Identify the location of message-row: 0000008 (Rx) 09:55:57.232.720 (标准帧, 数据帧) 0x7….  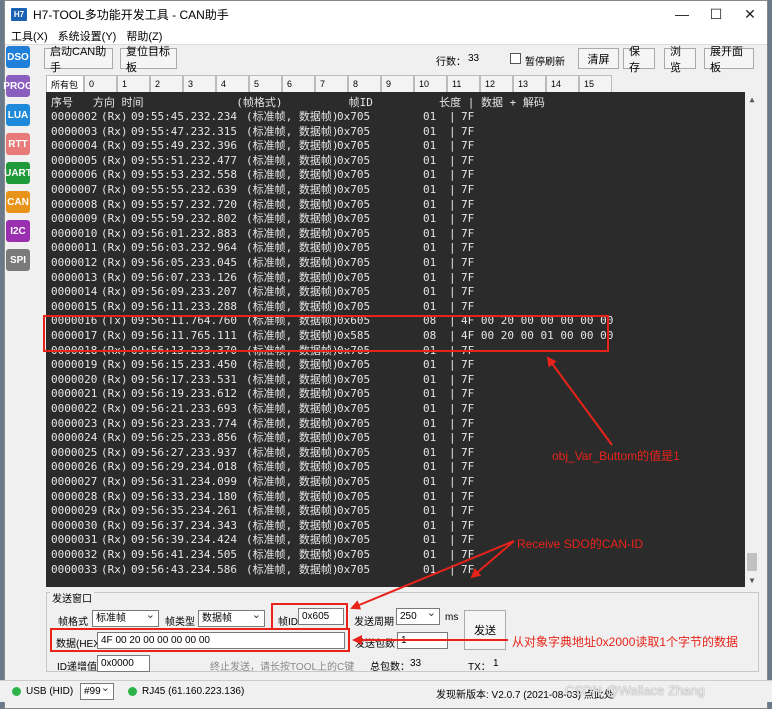
(396, 205).